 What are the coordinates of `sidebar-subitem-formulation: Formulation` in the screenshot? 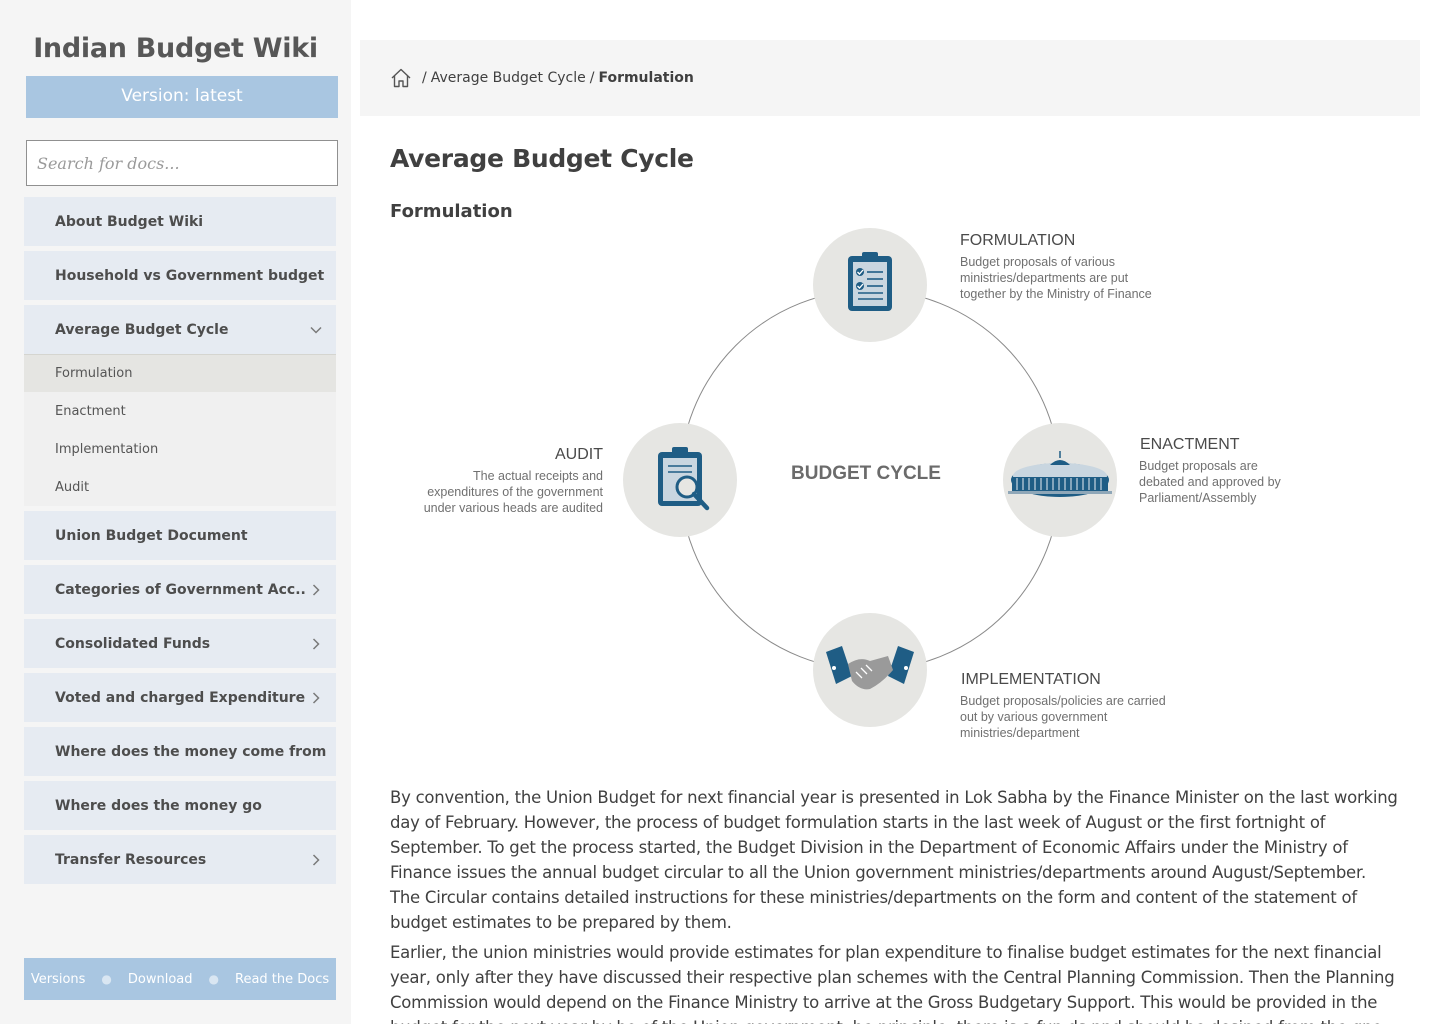 It's located at (180, 373).